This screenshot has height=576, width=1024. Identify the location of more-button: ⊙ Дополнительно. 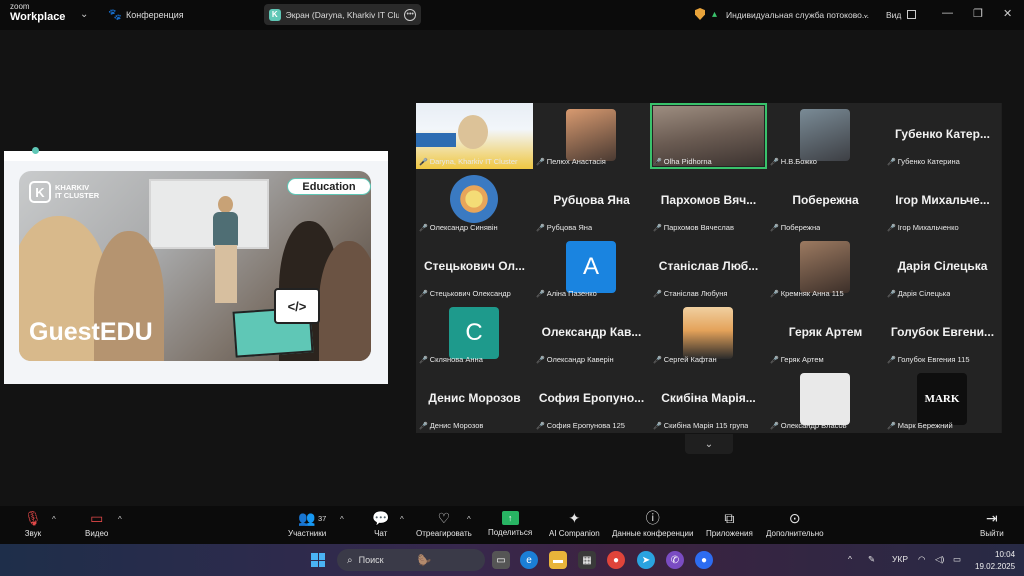
(795, 523).